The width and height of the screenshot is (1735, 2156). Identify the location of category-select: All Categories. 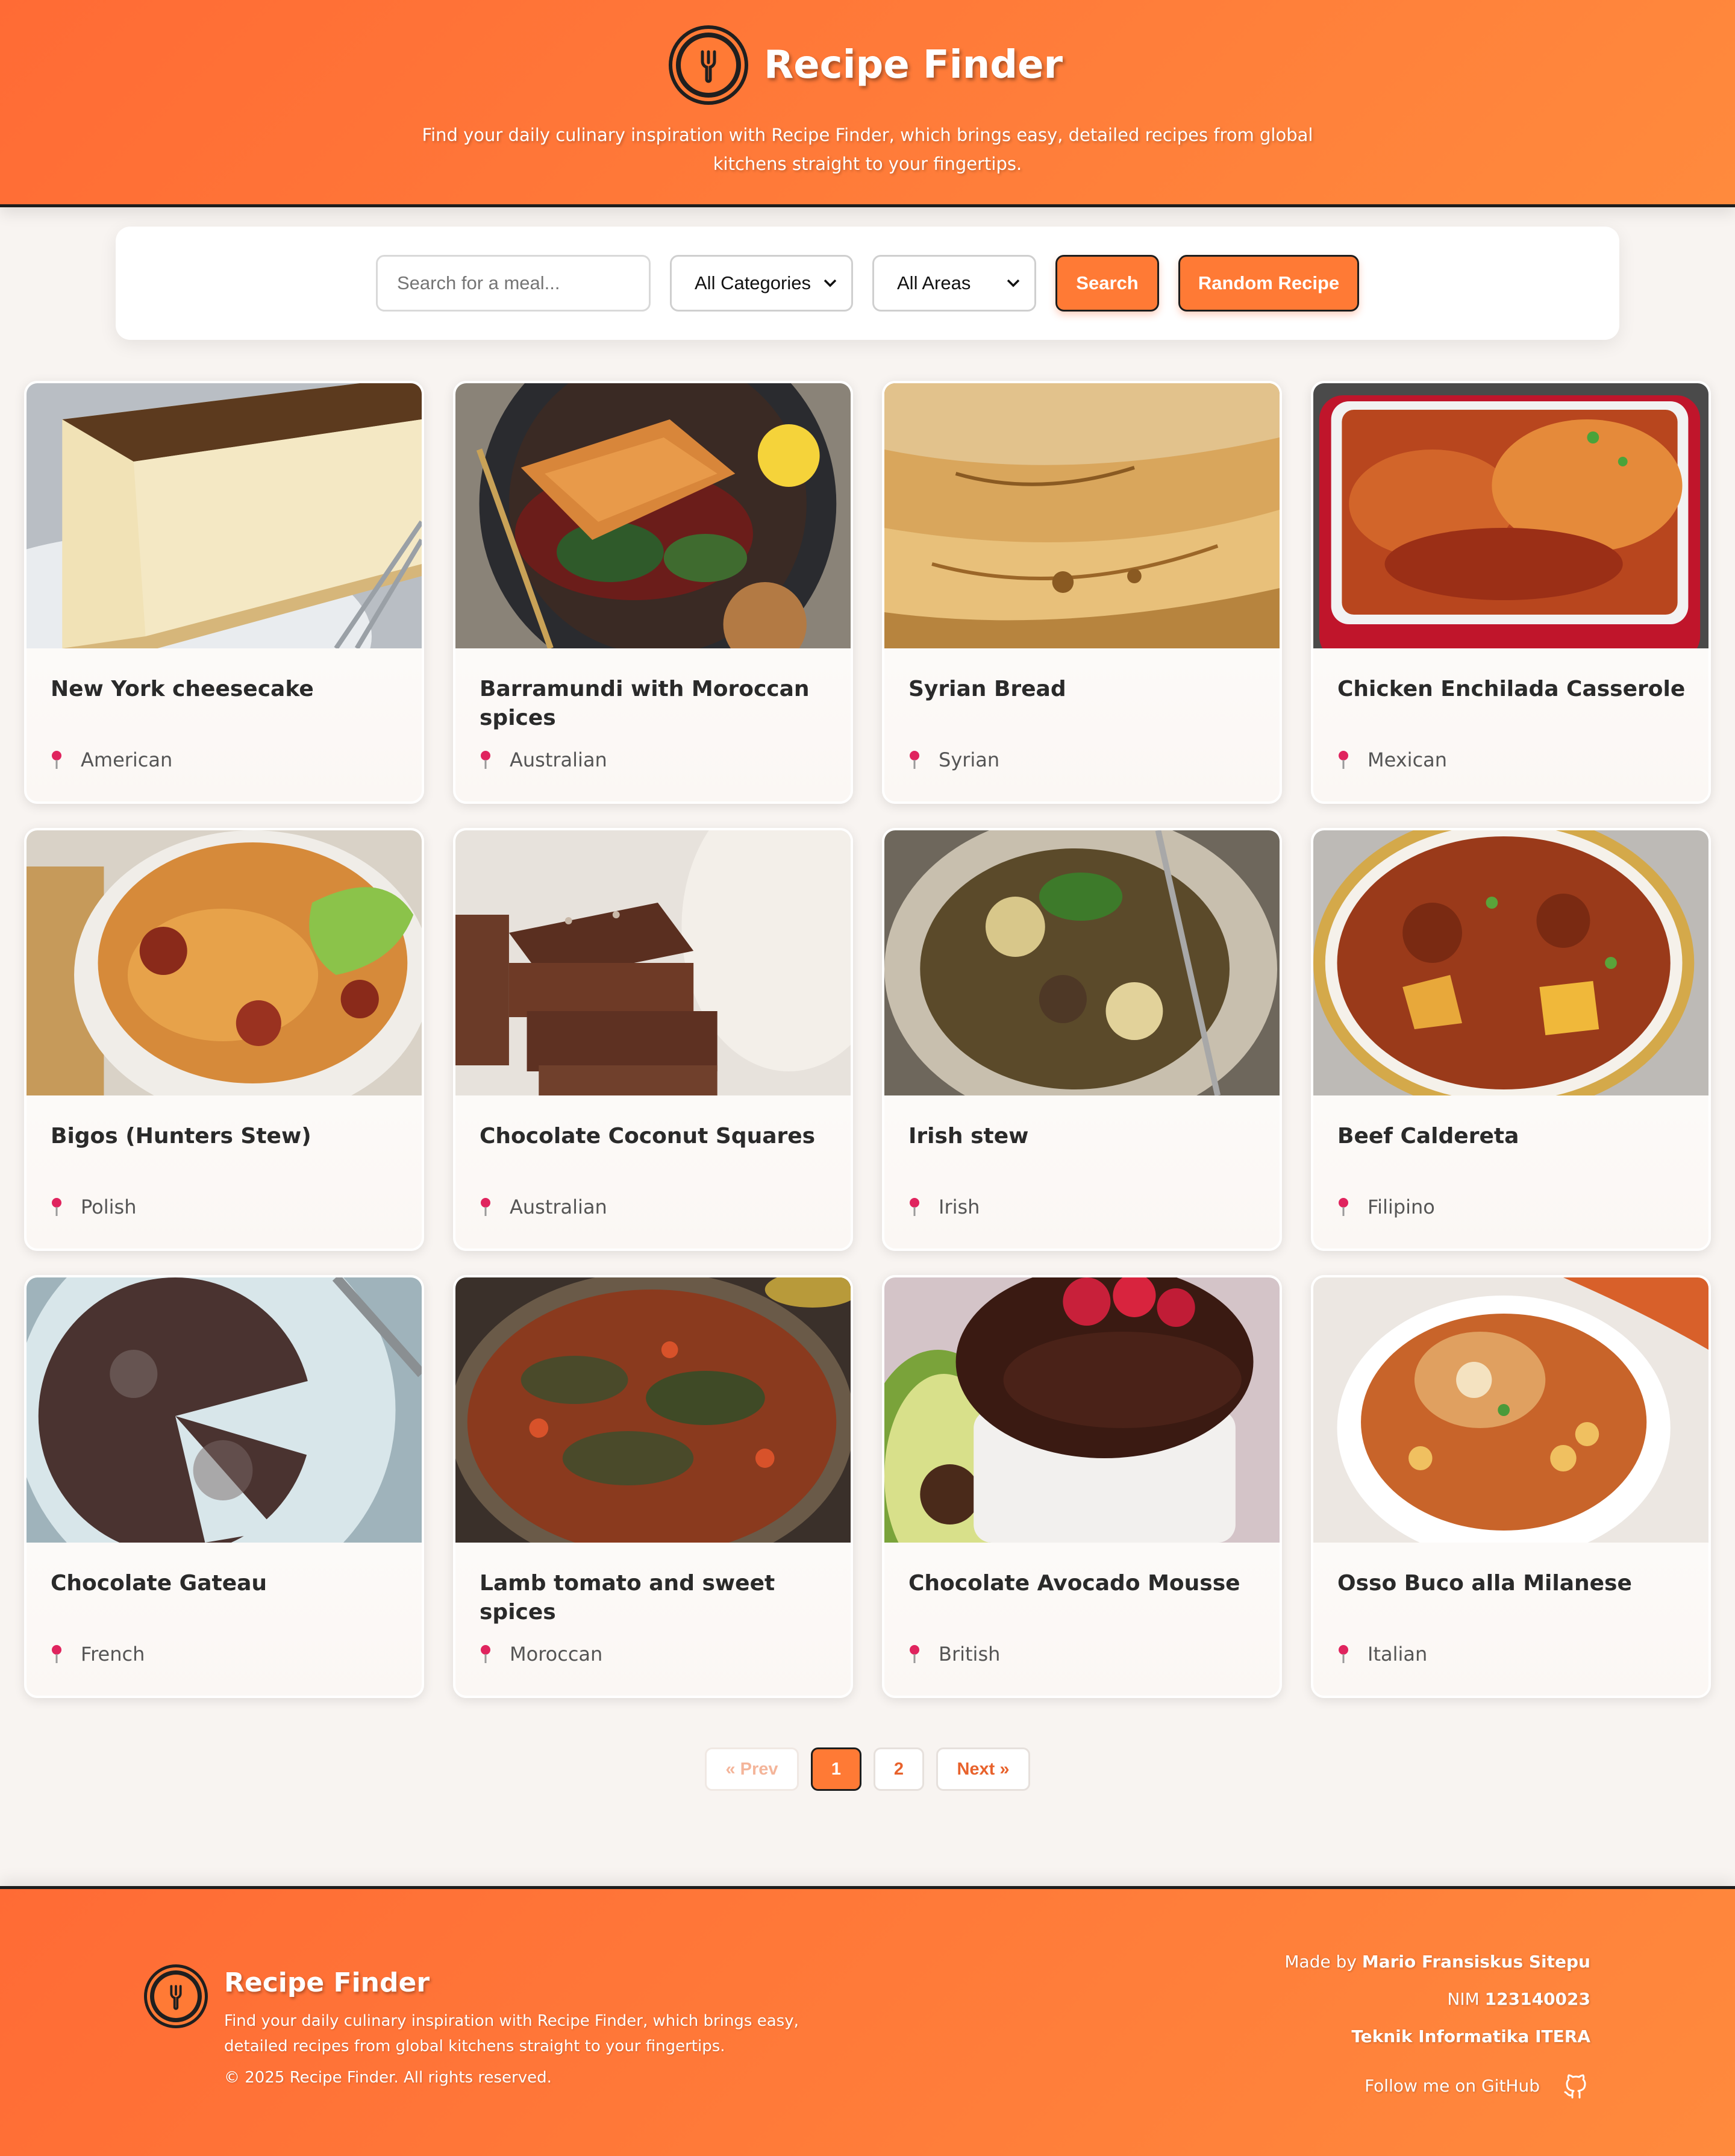
(762, 283).